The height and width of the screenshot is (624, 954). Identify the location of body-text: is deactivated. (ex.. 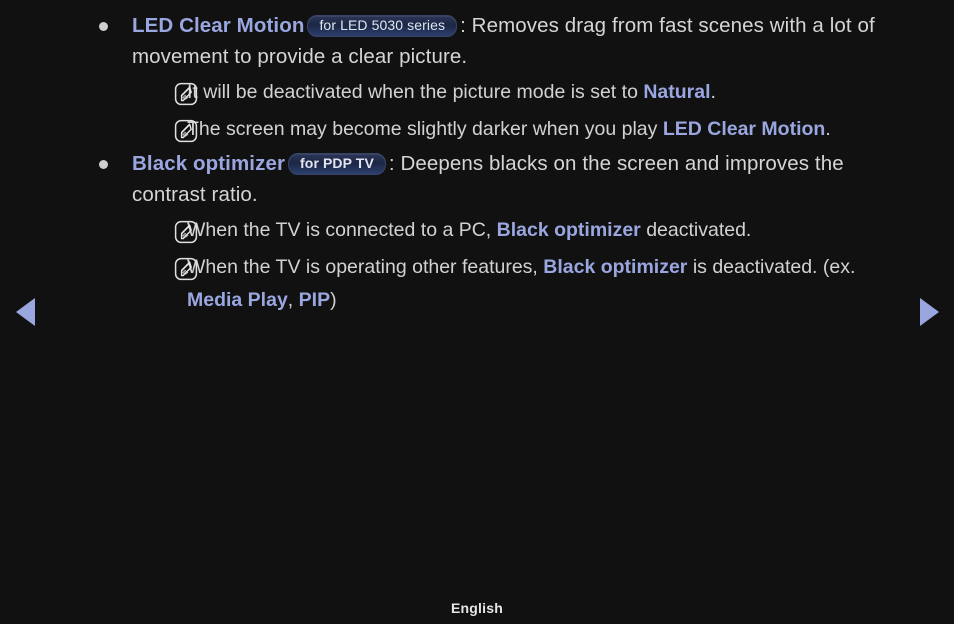
(771, 267).